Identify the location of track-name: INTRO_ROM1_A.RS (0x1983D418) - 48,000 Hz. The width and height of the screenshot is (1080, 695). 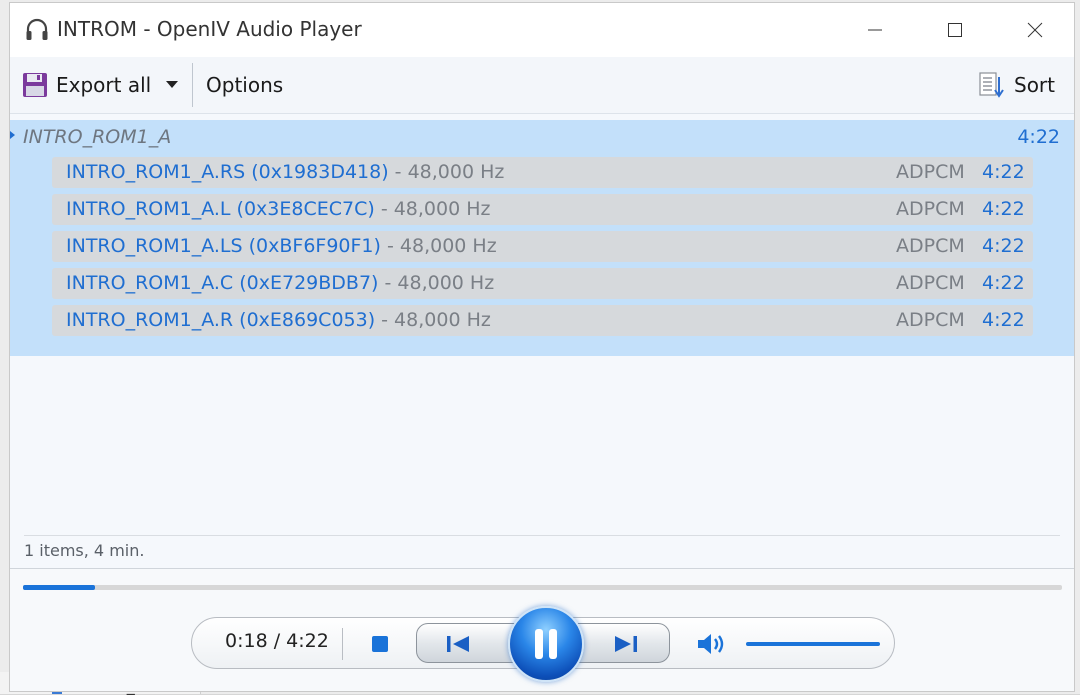
(285, 172).